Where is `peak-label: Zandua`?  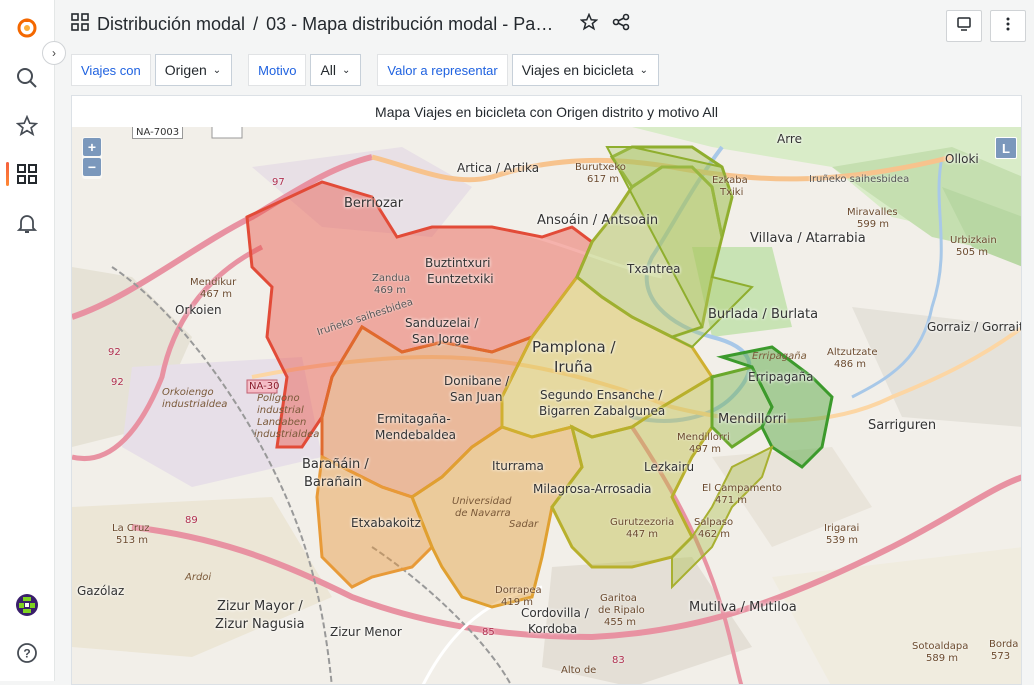 peak-label: Zandua is located at coordinates (391, 278).